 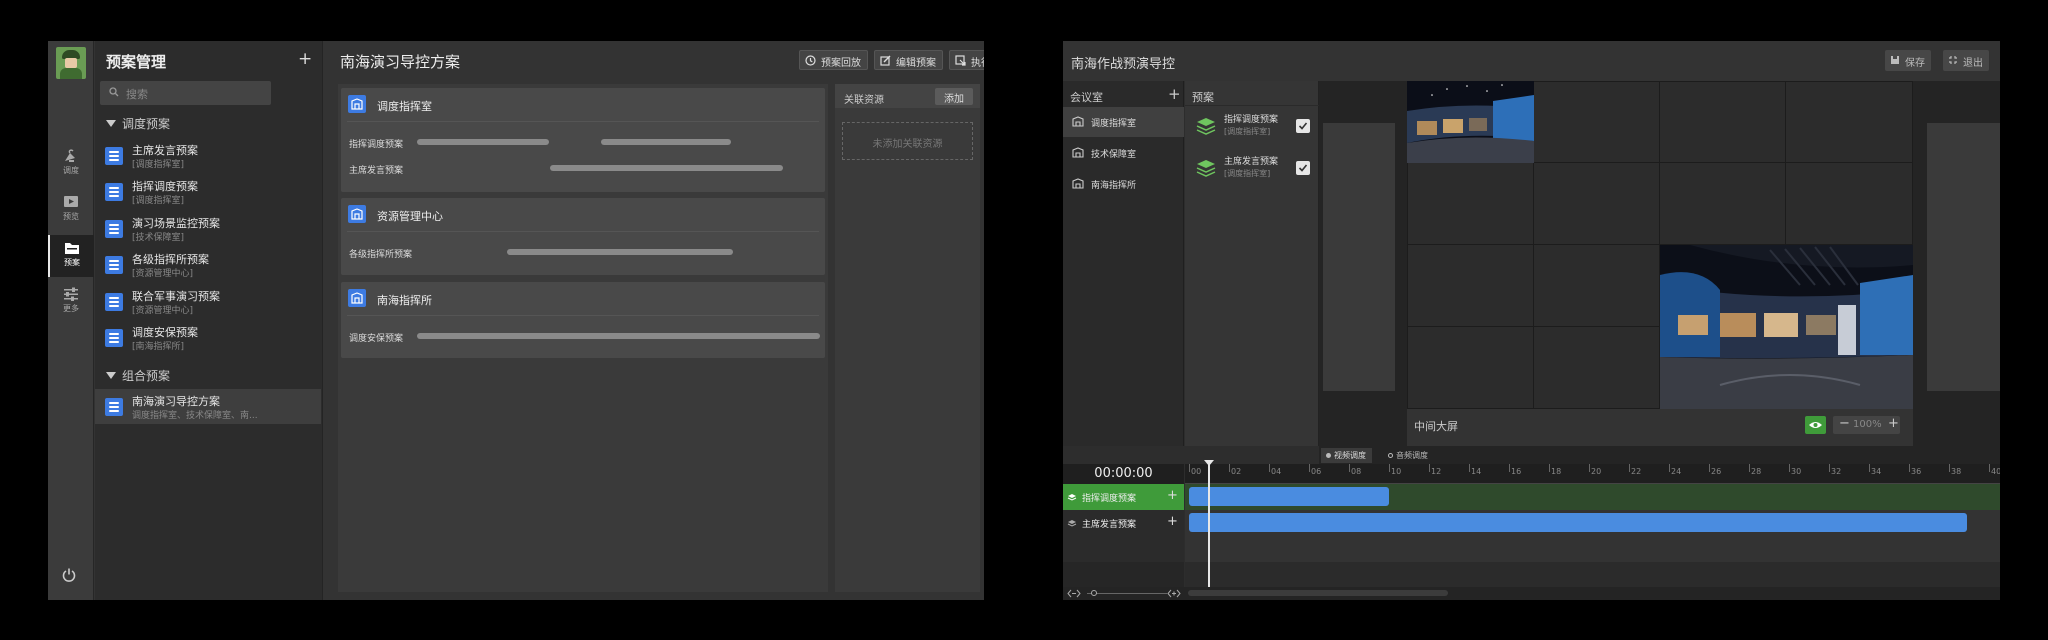 I want to click on rail-item-label: 预览, so click(x=71, y=216).